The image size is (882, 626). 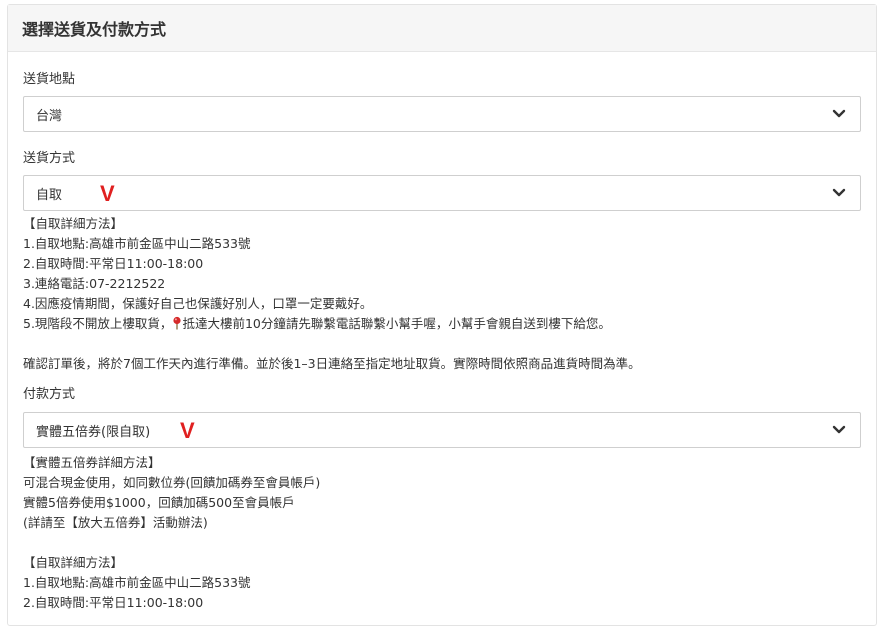 What do you see at coordinates (92, 462) in the screenshot?
I see `payment-detail-line: 【實體五倍券詳細方法】` at bounding box center [92, 462].